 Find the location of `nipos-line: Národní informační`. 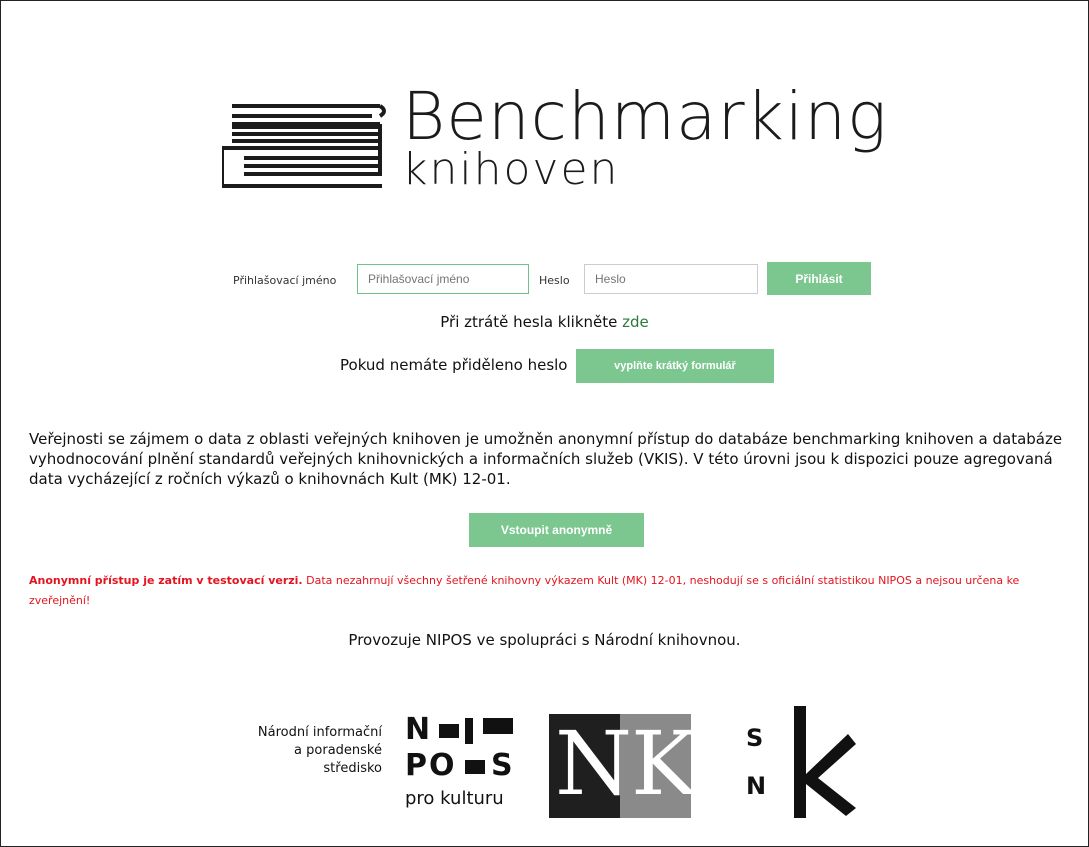

nipos-line: Národní informační is located at coordinates (319, 732).